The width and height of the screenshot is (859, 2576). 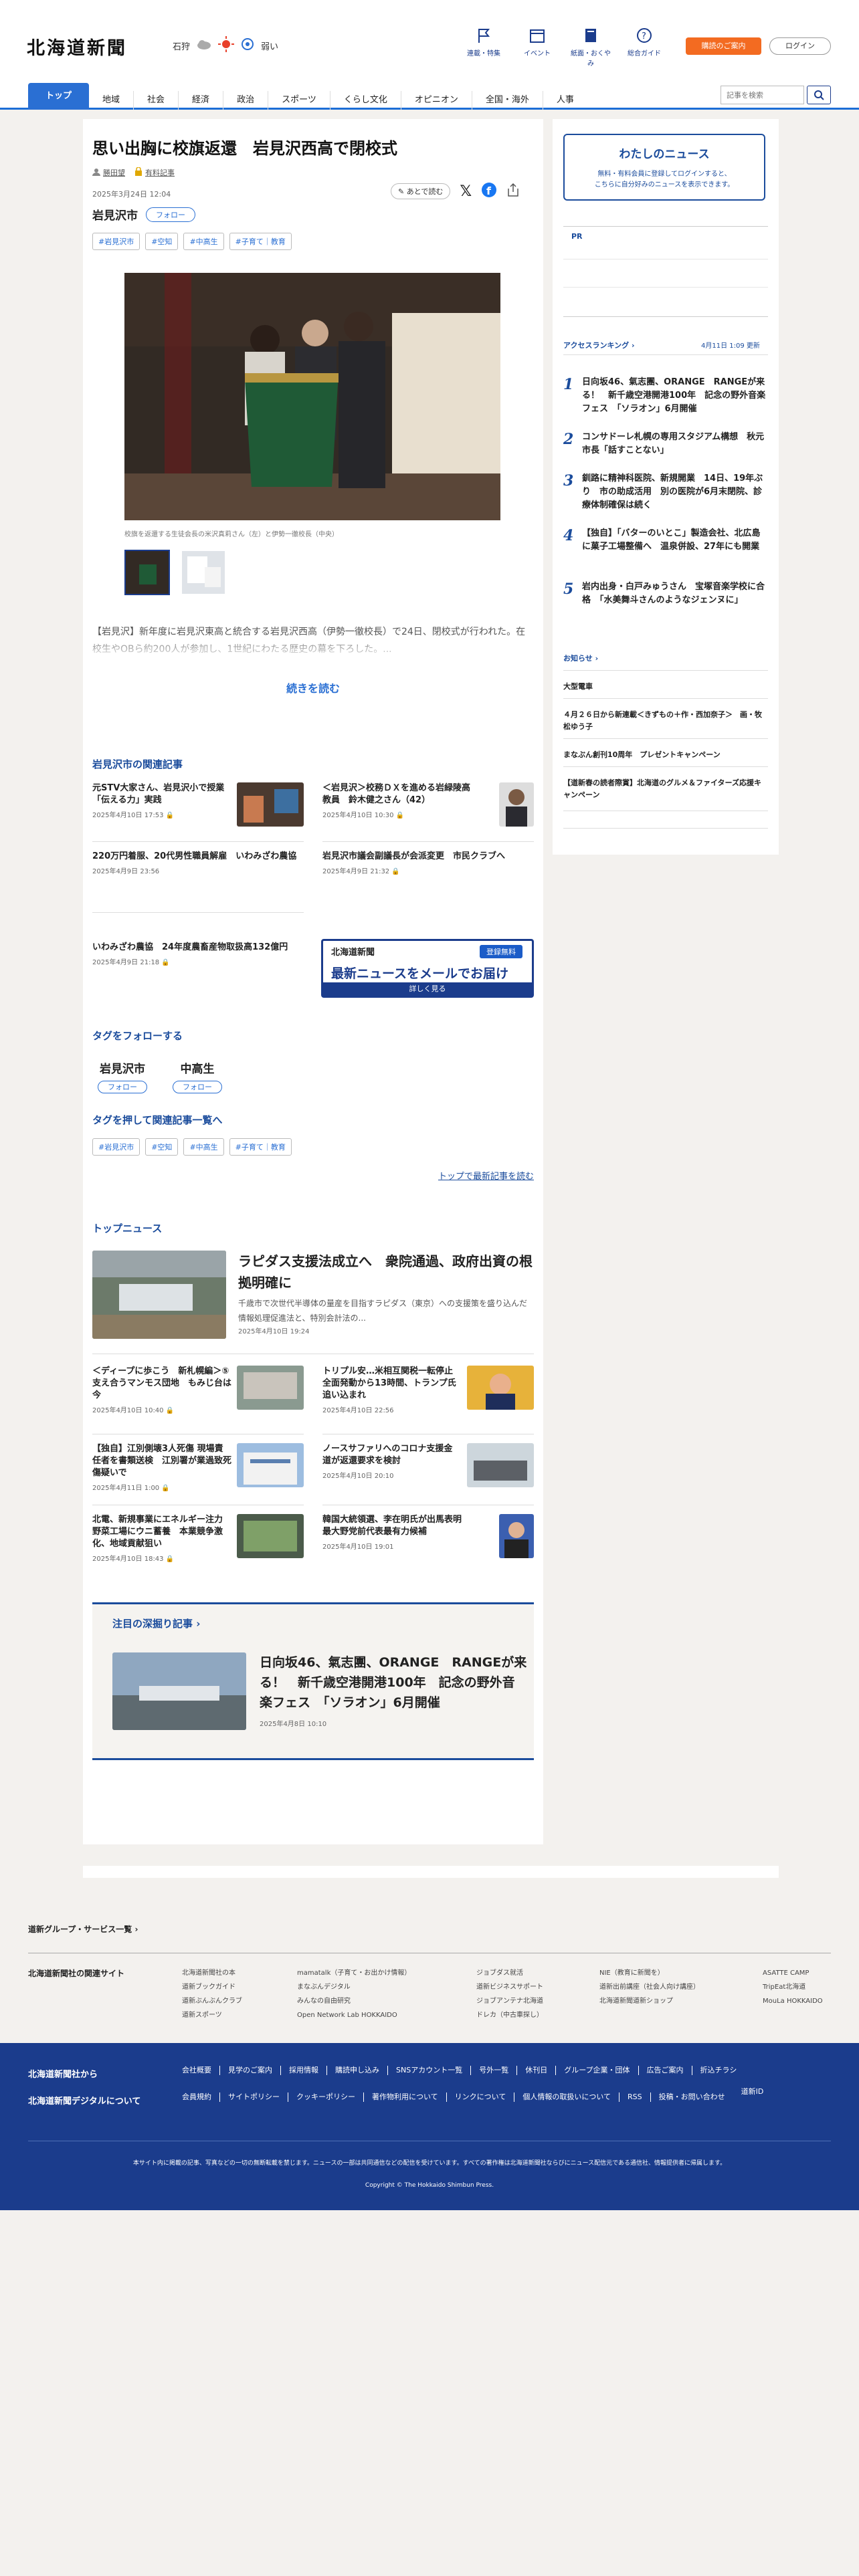 I want to click on nav-society: 社会, so click(x=156, y=101).